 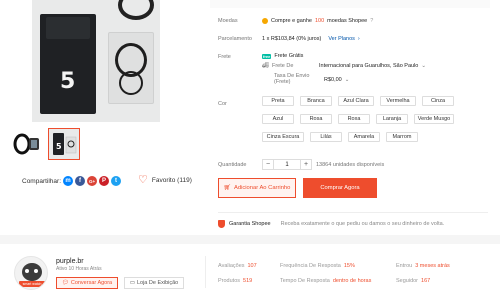 I want to click on avatar: smart watch, so click(x=31, y=273).